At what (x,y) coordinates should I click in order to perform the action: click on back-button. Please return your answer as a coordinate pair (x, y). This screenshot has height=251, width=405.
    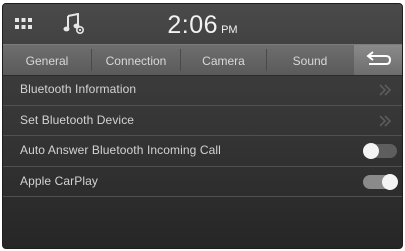
    Looking at the image, I should click on (378, 60).